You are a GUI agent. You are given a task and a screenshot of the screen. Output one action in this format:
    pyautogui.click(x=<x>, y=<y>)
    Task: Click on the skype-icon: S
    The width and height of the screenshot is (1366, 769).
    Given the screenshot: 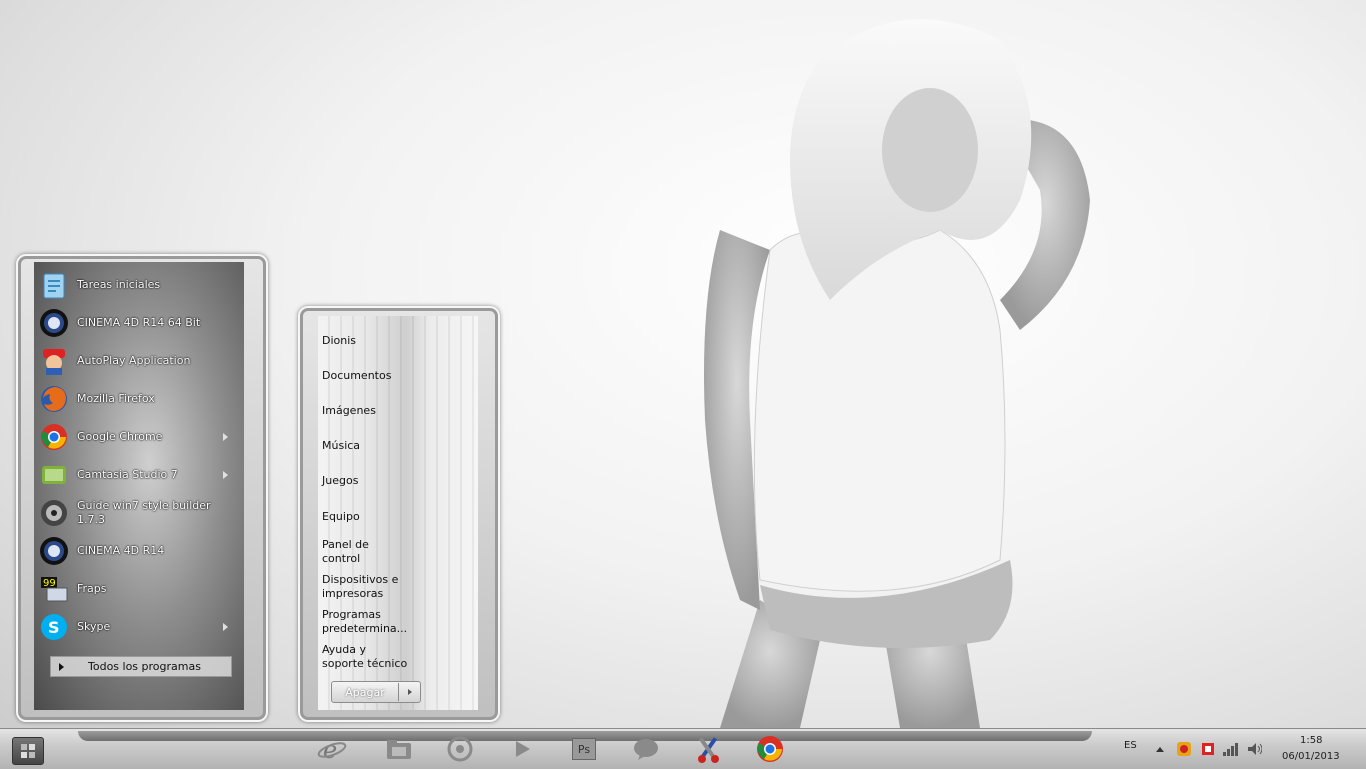 What is the action you would take?
    pyautogui.click(x=54, y=627)
    